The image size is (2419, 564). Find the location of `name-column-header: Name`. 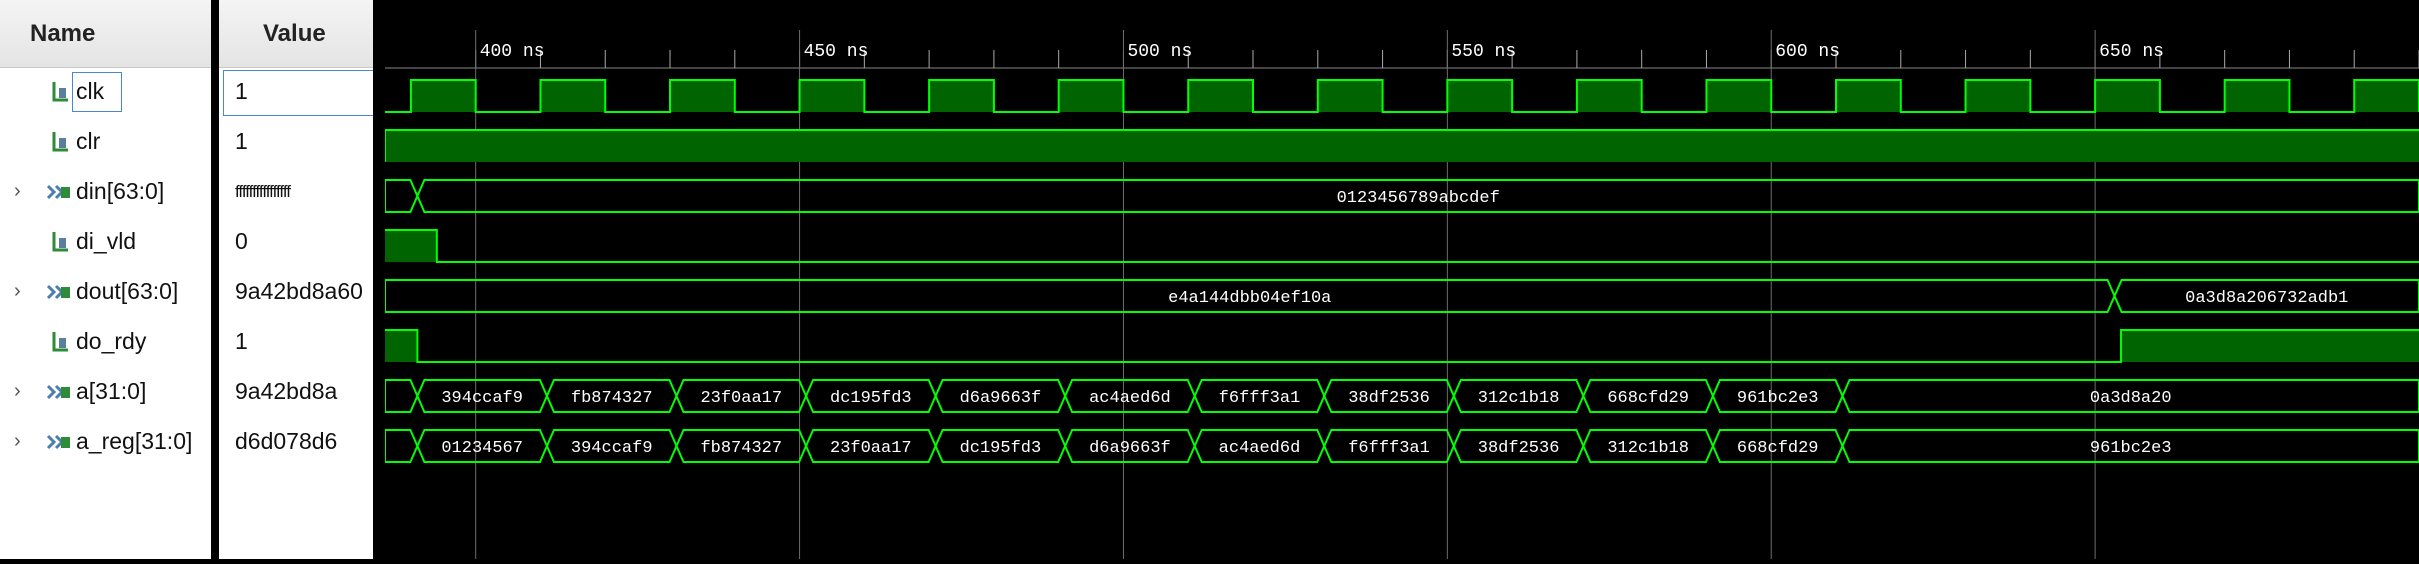

name-column-header: Name is located at coordinates (105, 34).